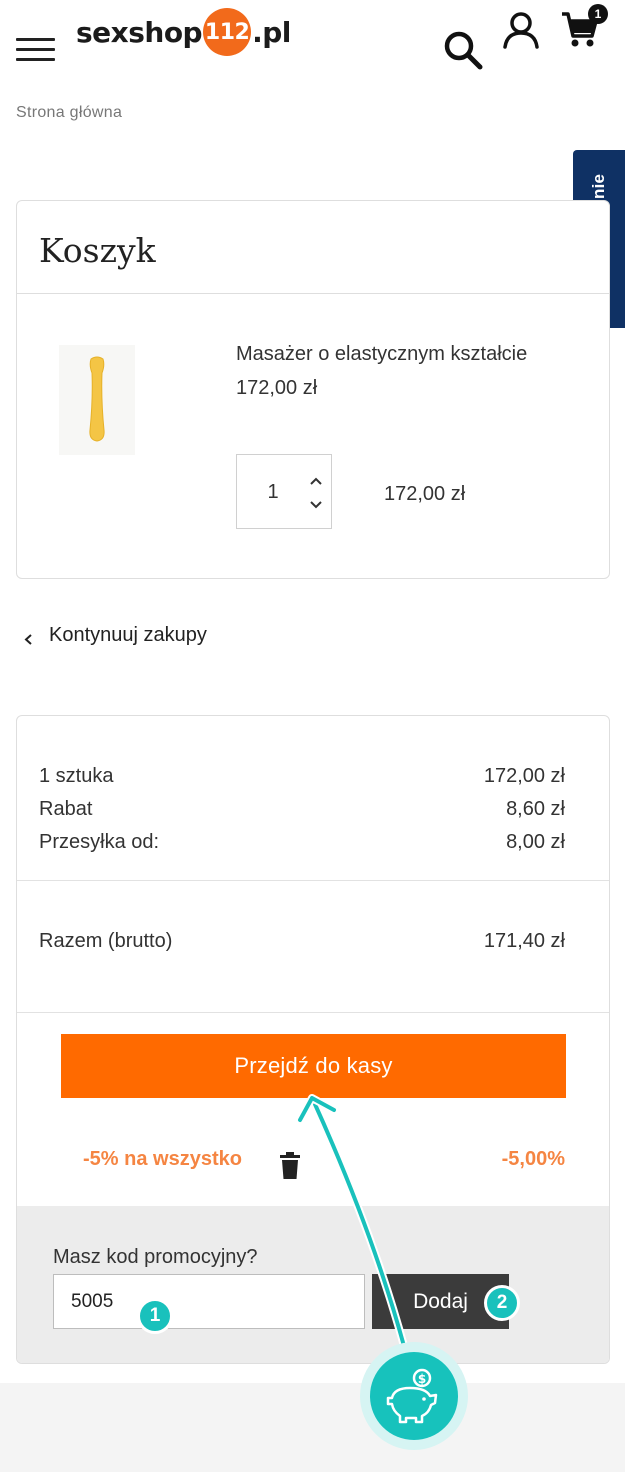  I want to click on cart-title: Koszyk, so click(97, 250).